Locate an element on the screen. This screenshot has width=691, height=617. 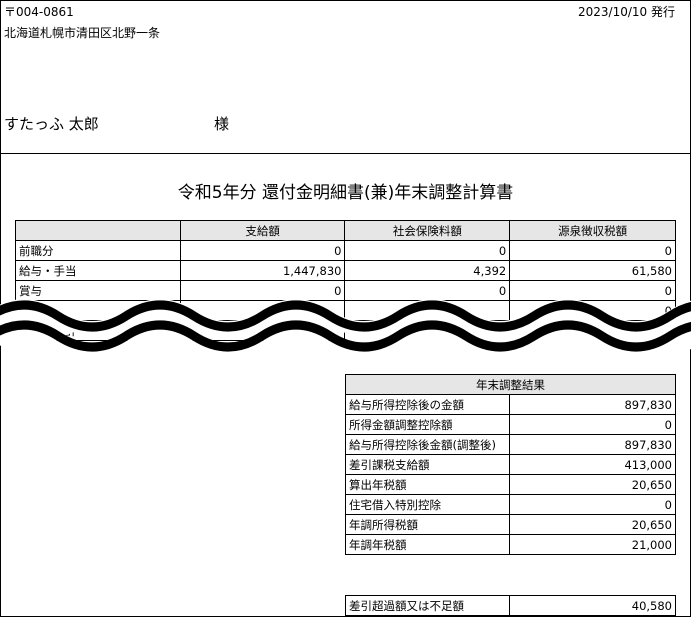
cell-value: 413,000 is located at coordinates (592, 464).